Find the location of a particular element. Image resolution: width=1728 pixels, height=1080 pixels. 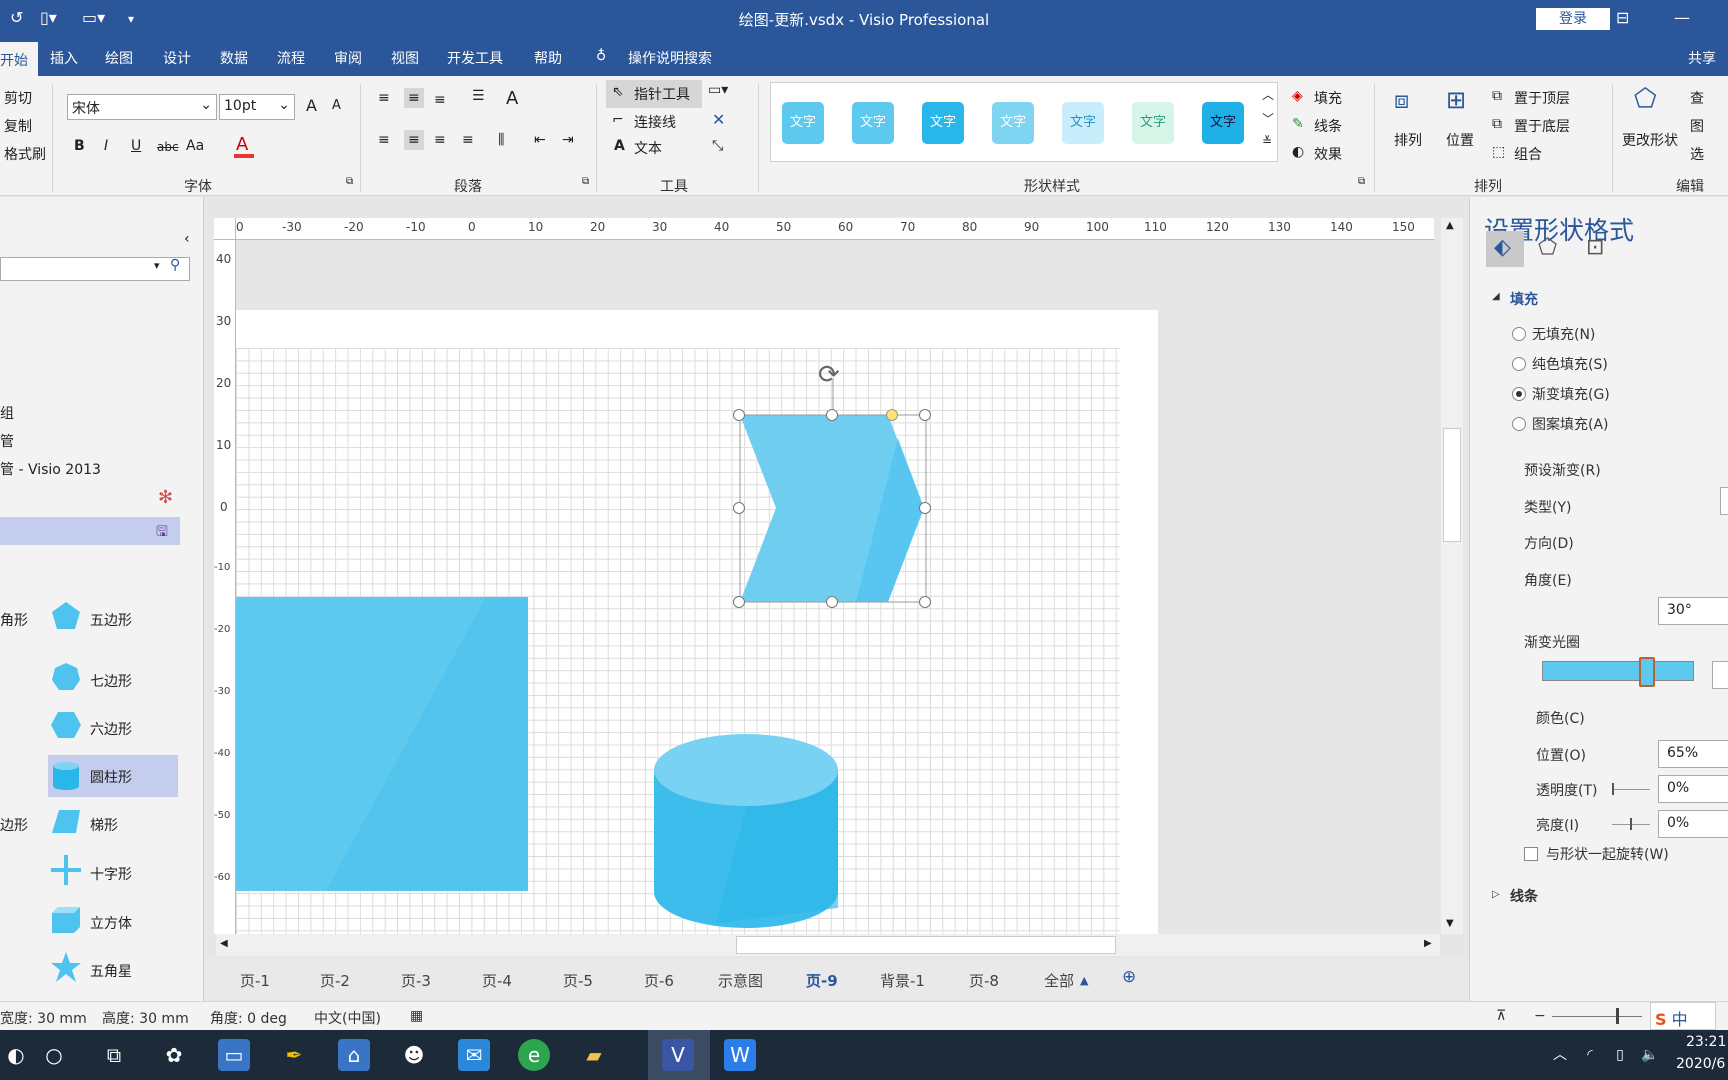

scroll-up-icon: ▲ is located at coordinates (1450, 225).